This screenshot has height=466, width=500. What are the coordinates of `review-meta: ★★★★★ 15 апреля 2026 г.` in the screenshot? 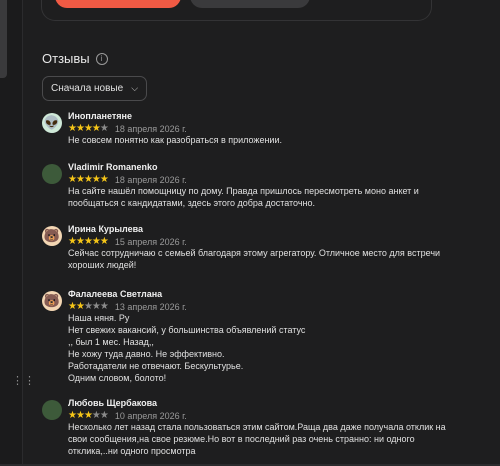 It's located at (127, 241).